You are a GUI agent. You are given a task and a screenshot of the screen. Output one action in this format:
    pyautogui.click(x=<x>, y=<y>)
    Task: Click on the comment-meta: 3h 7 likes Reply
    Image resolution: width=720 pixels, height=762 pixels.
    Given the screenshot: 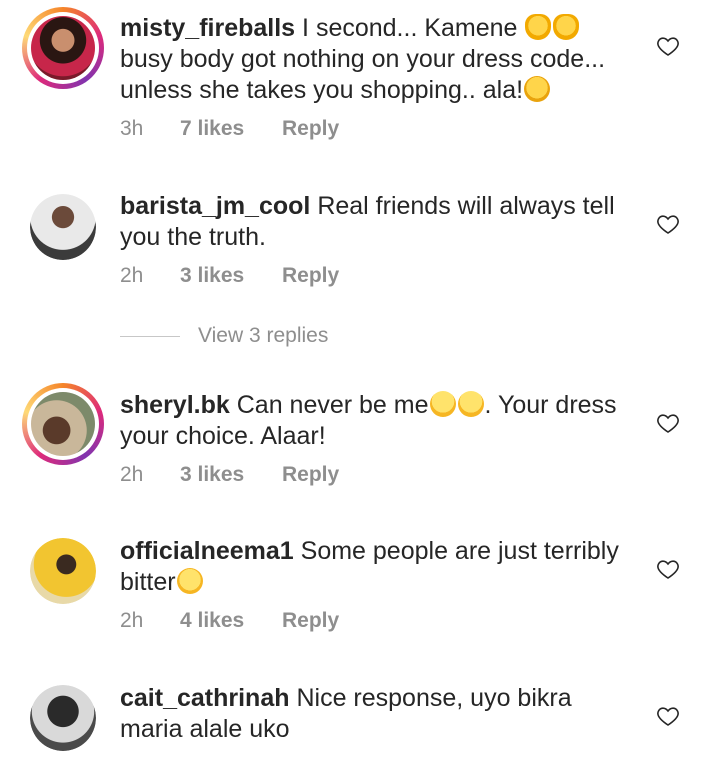 What is the action you would take?
    pyautogui.click(x=229, y=129)
    